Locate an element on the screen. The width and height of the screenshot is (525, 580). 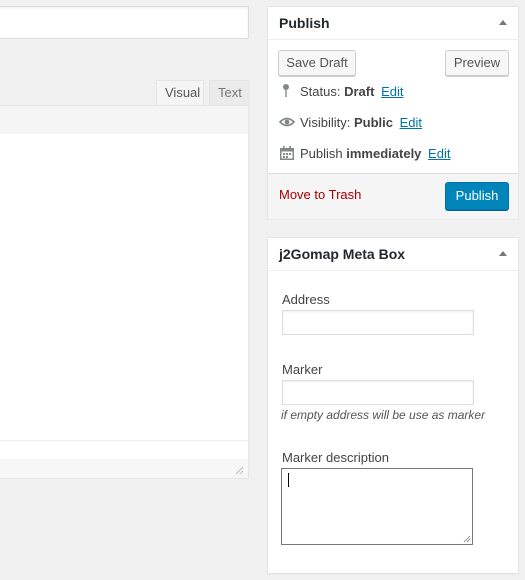
text-caret is located at coordinates (288, 480).